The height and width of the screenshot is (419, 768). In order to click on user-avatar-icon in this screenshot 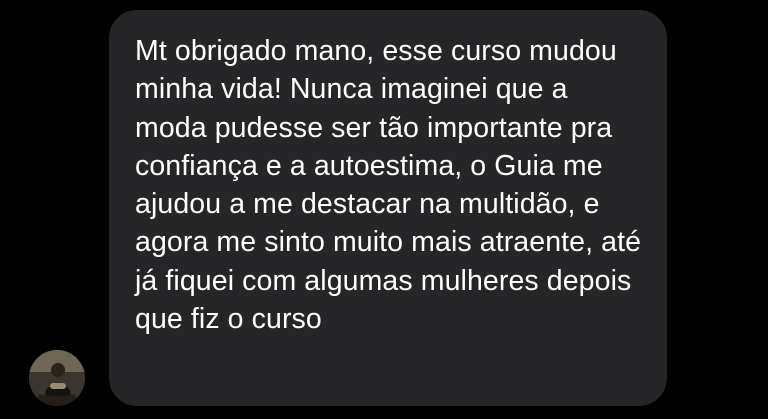, I will do `click(57, 378)`.